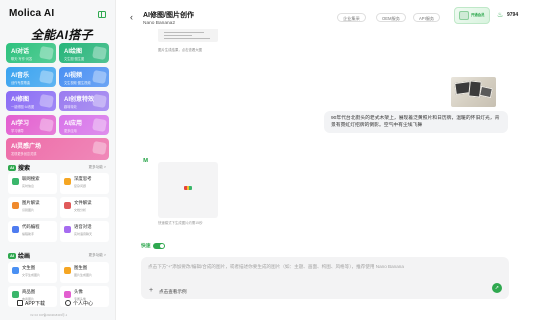  I want to click on points-count: 9794, so click(513, 15).